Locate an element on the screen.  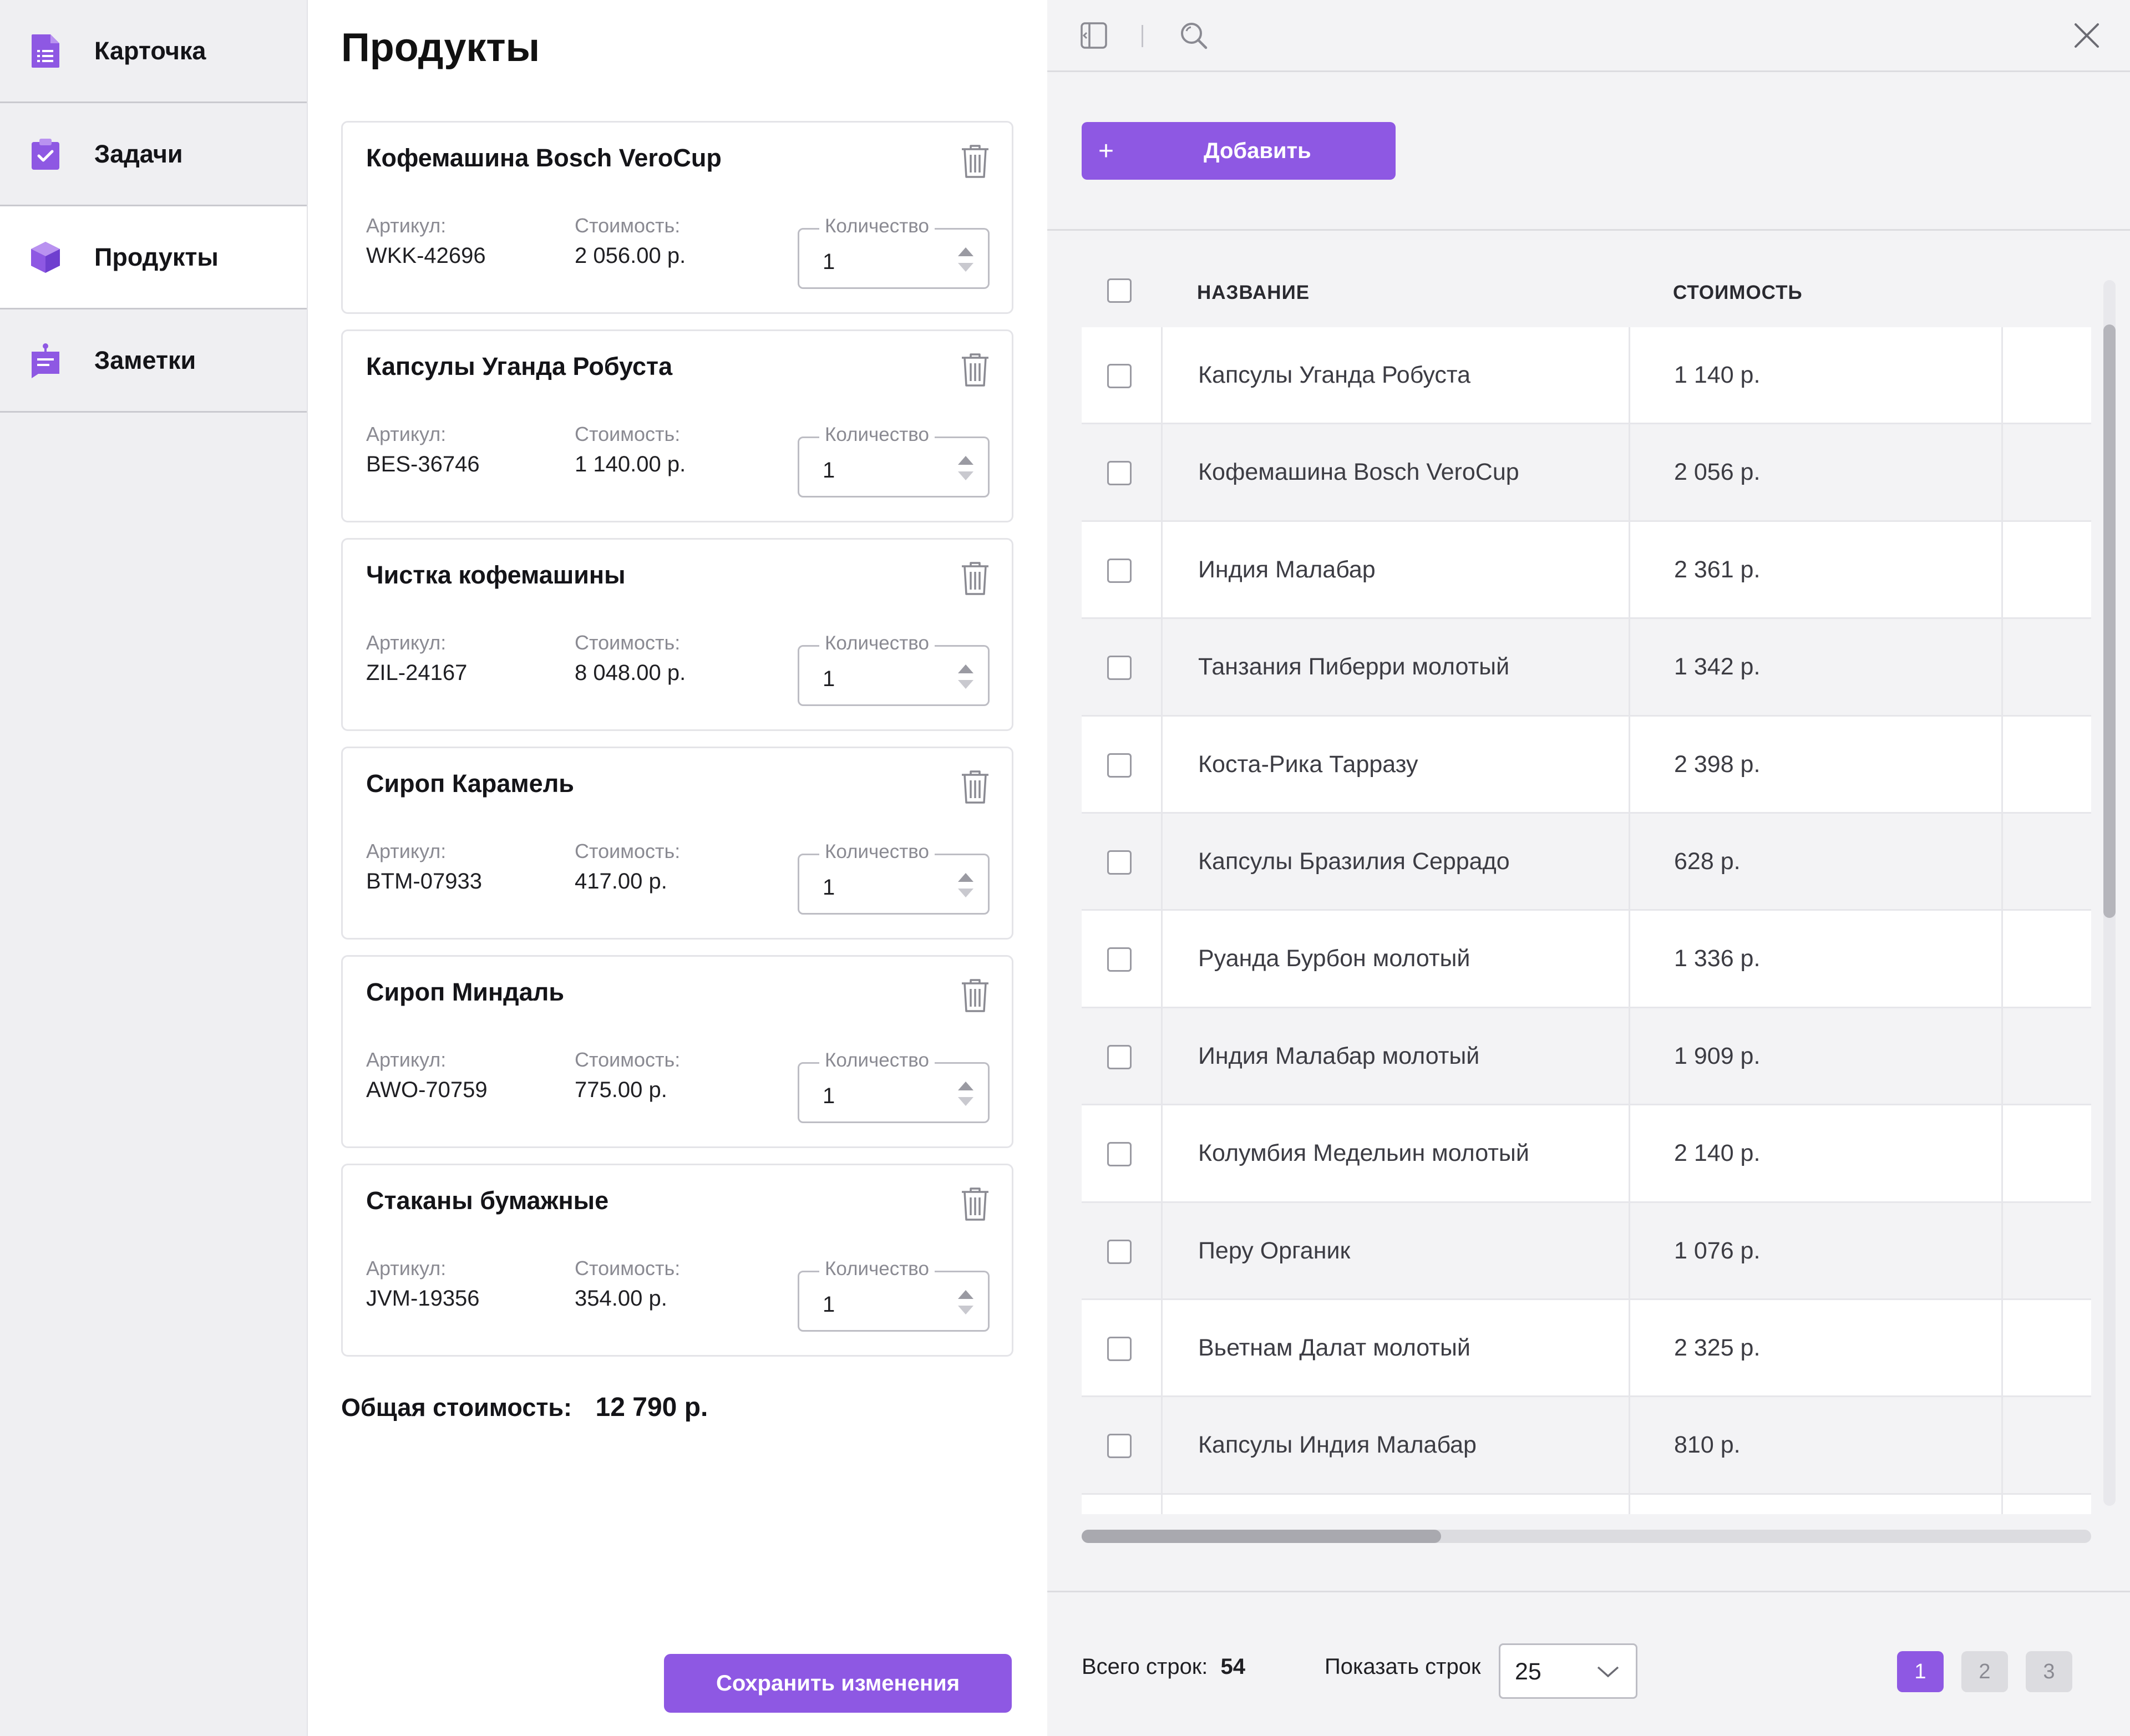
toolbar-divider is located at coordinates (1142, 36).